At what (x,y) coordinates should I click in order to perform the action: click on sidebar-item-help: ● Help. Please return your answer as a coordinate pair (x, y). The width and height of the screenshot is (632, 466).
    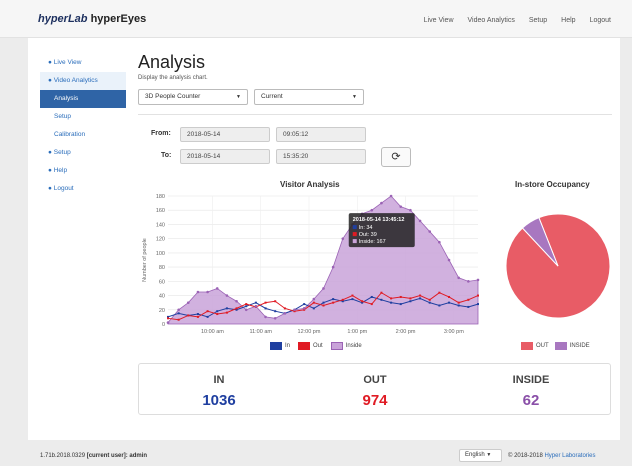
    Looking at the image, I should click on (83, 171).